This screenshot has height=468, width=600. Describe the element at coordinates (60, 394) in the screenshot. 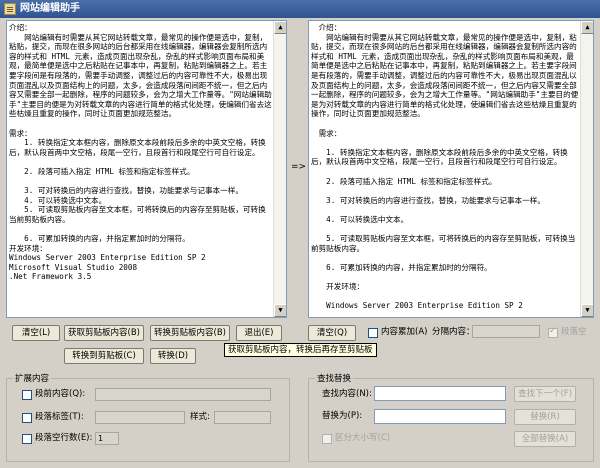

I see `head-content-label: 段前内容(Q):` at that location.